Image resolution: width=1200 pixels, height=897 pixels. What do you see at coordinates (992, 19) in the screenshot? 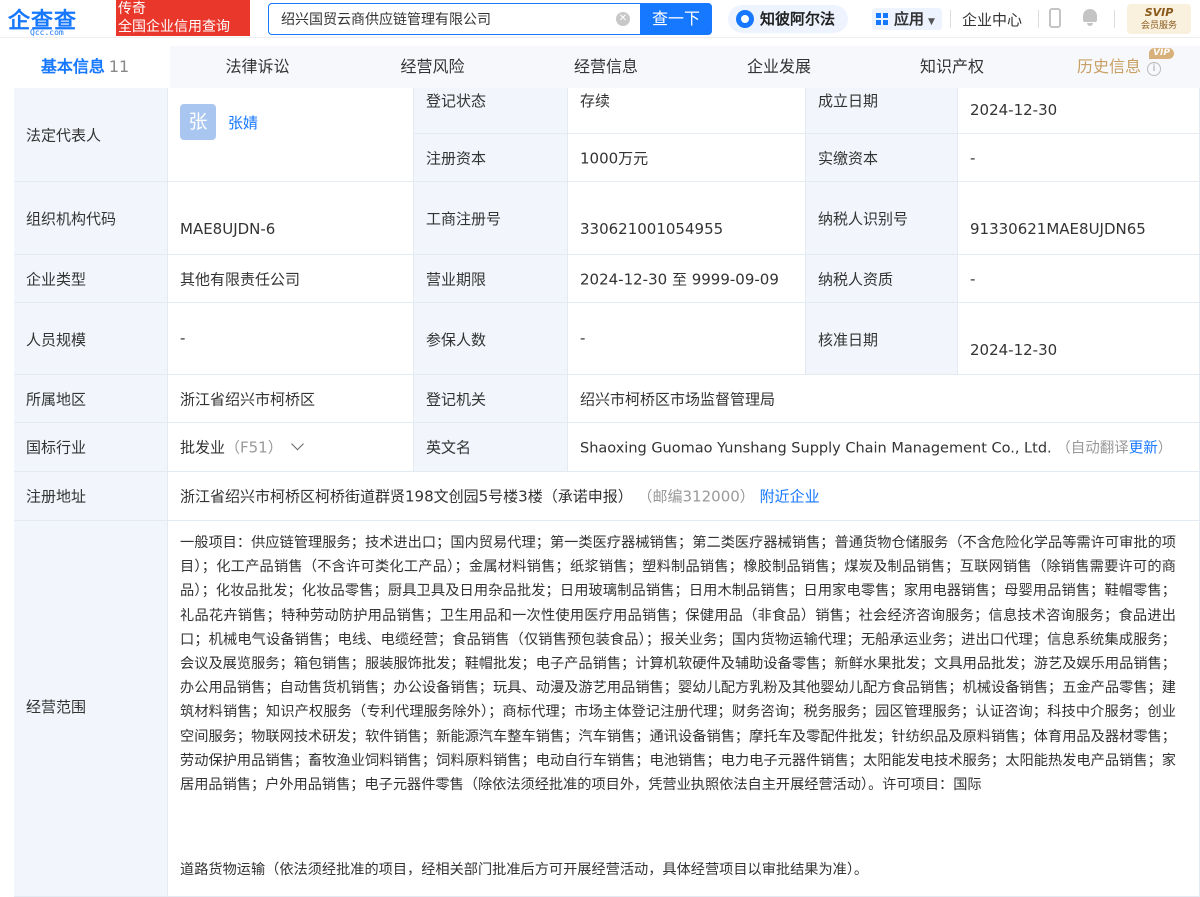
I see `enterprise-center-link: 企业中心` at bounding box center [992, 19].